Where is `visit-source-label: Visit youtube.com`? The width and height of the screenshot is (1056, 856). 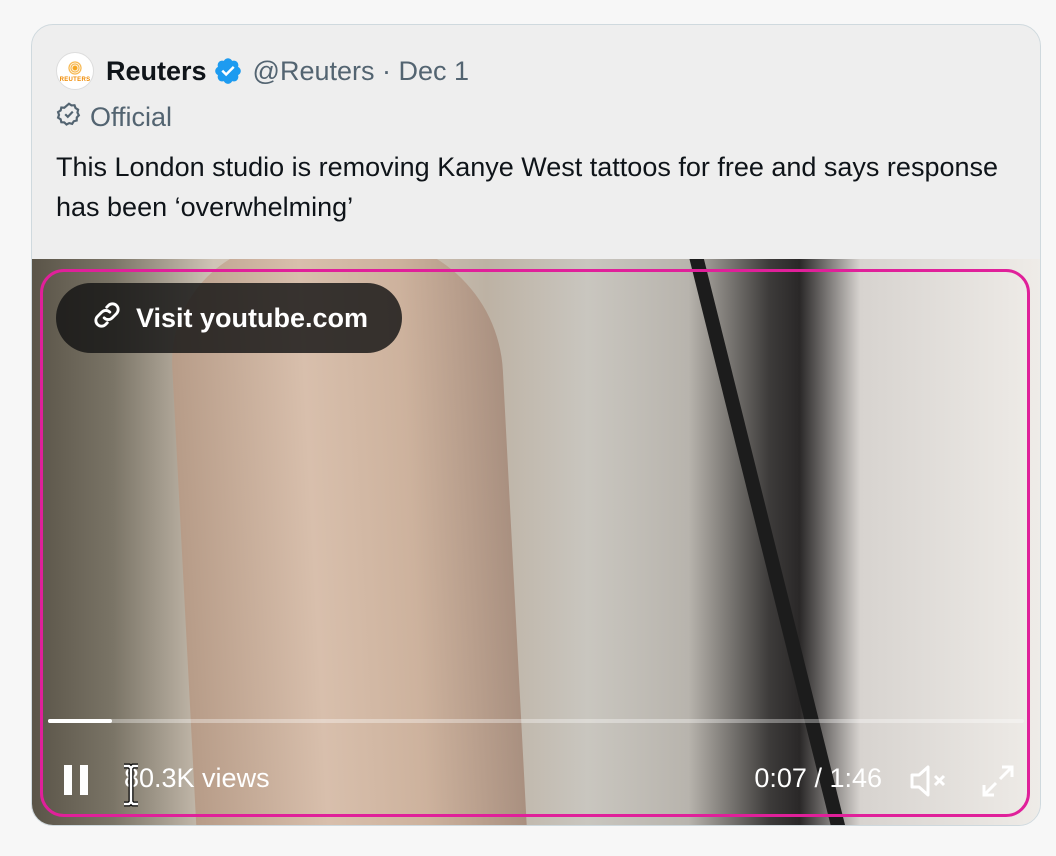
visit-source-label: Visit youtube.com is located at coordinates (252, 317).